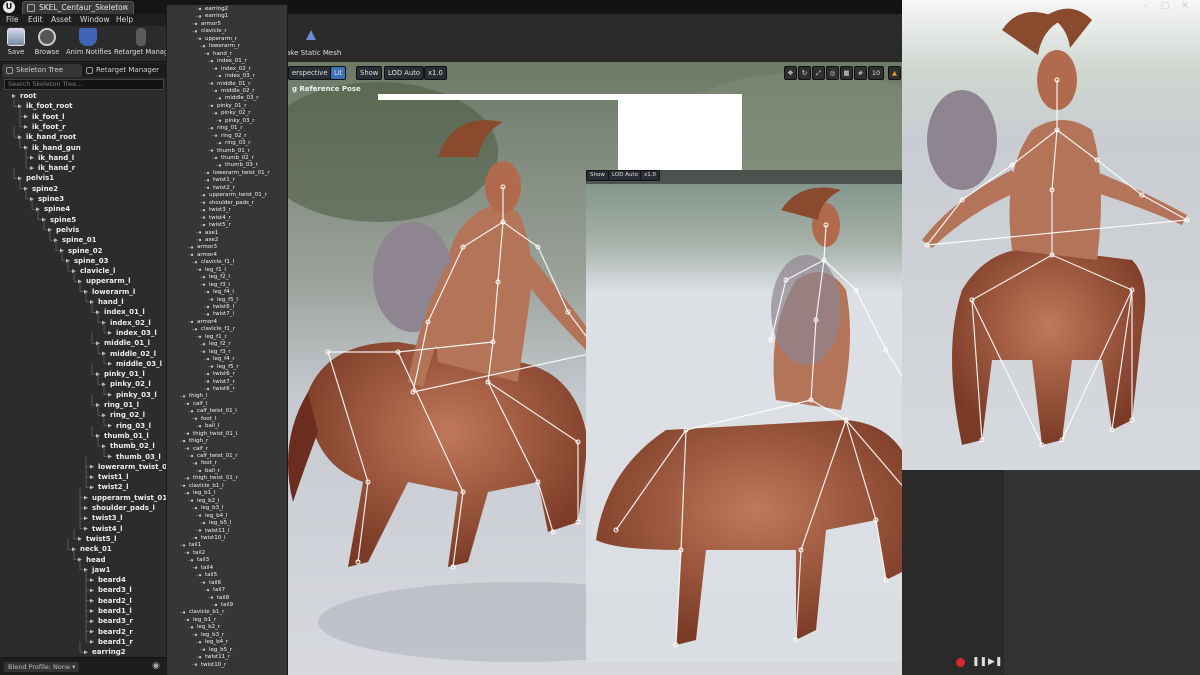  I want to click on world-icon: ◎, so click(832, 73).